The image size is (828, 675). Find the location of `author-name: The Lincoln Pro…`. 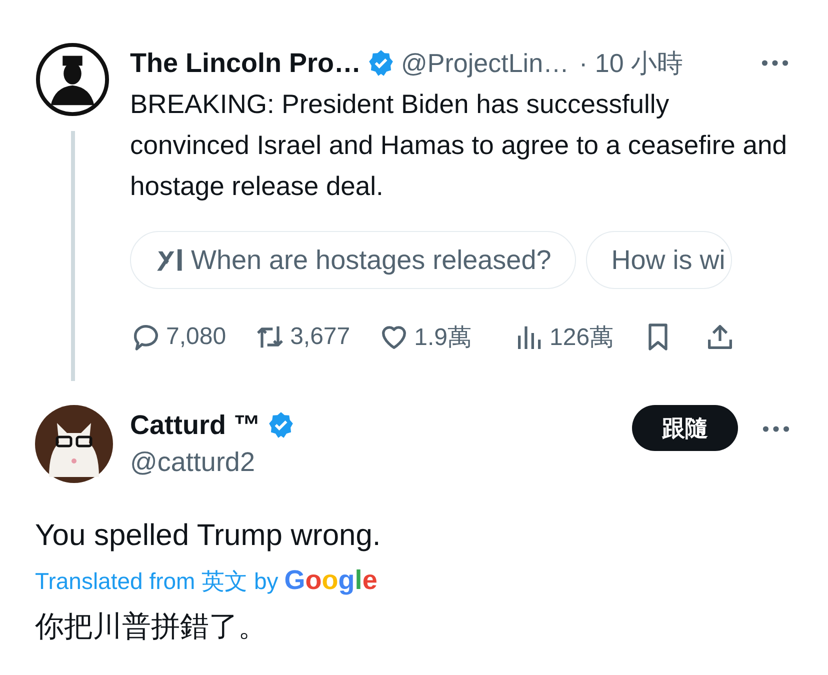

author-name: The Lincoln Pro… is located at coordinates (246, 63).